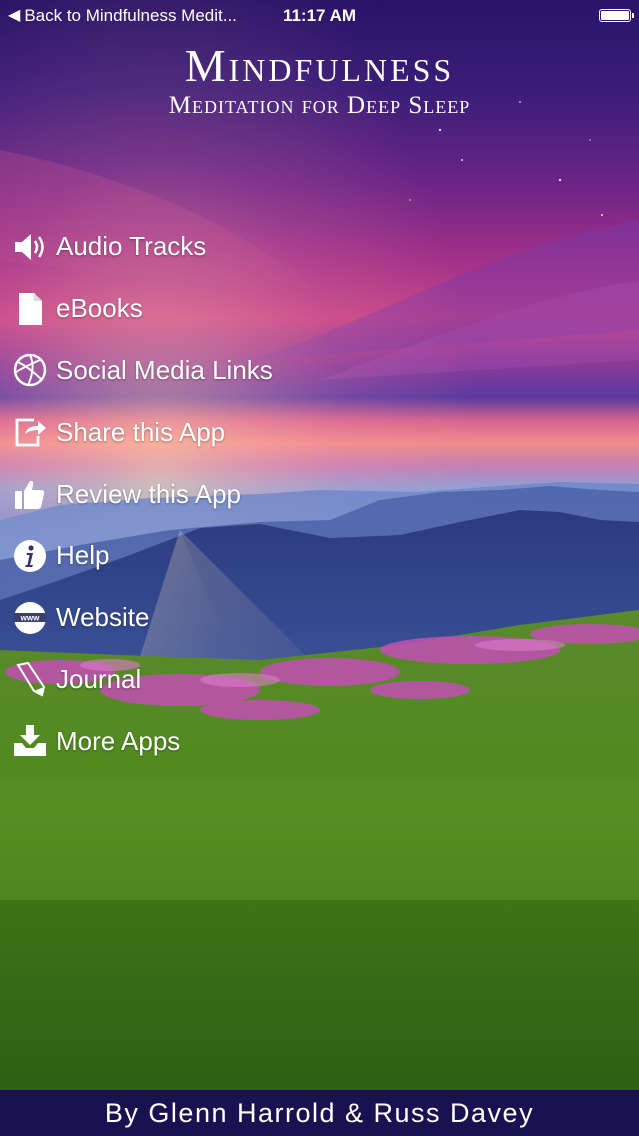  Describe the element at coordinates (164, 369) in the screenshot. I see `menu-label-social-media-links: Social Media Links` at that location.